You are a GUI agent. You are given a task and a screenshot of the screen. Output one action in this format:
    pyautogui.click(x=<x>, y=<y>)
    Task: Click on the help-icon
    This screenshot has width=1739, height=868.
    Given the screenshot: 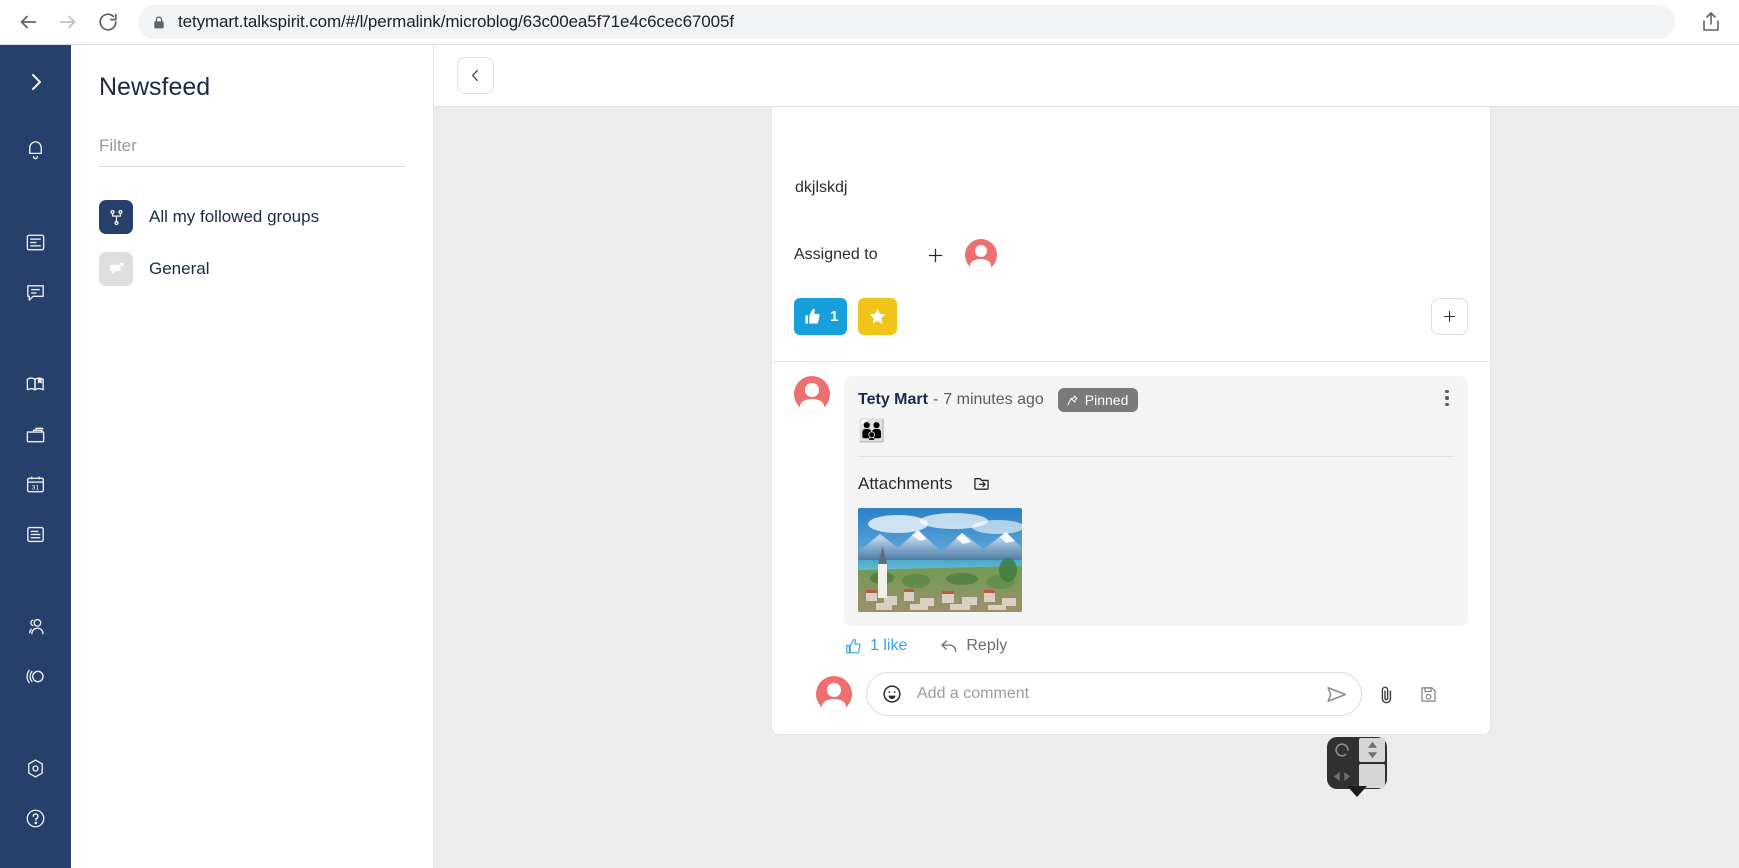 What is the action you would take?
    pyautogui.click(x=35, y=818)
    